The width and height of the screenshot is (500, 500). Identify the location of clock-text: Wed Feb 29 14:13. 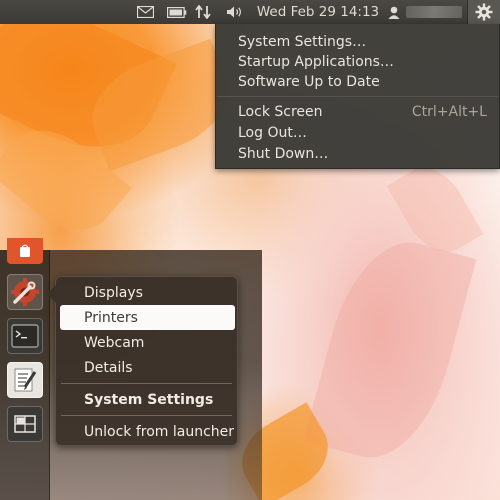
(318, 12).